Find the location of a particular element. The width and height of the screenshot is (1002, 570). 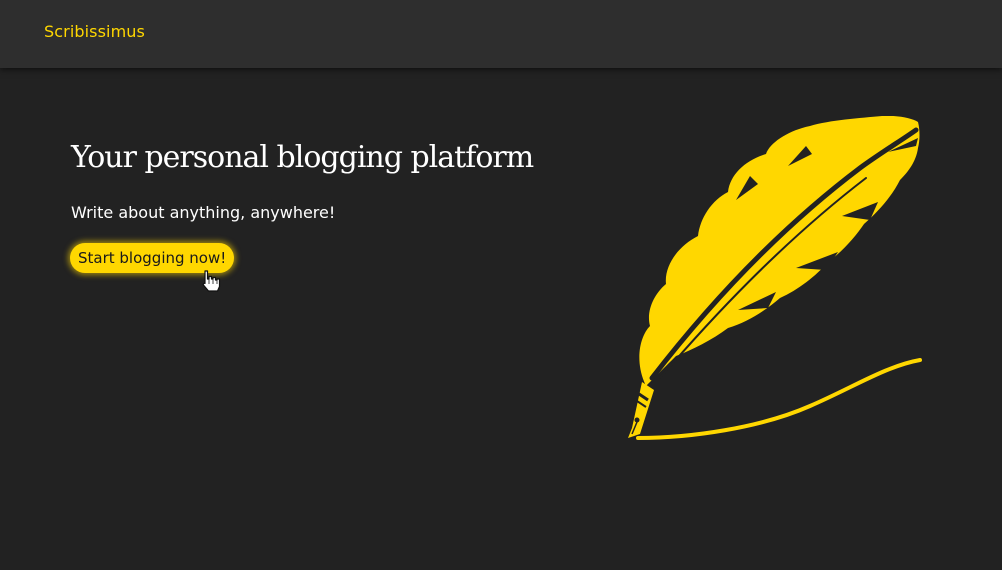

hero-title: Your personal blogging platform is located at coordinates (302, 157).